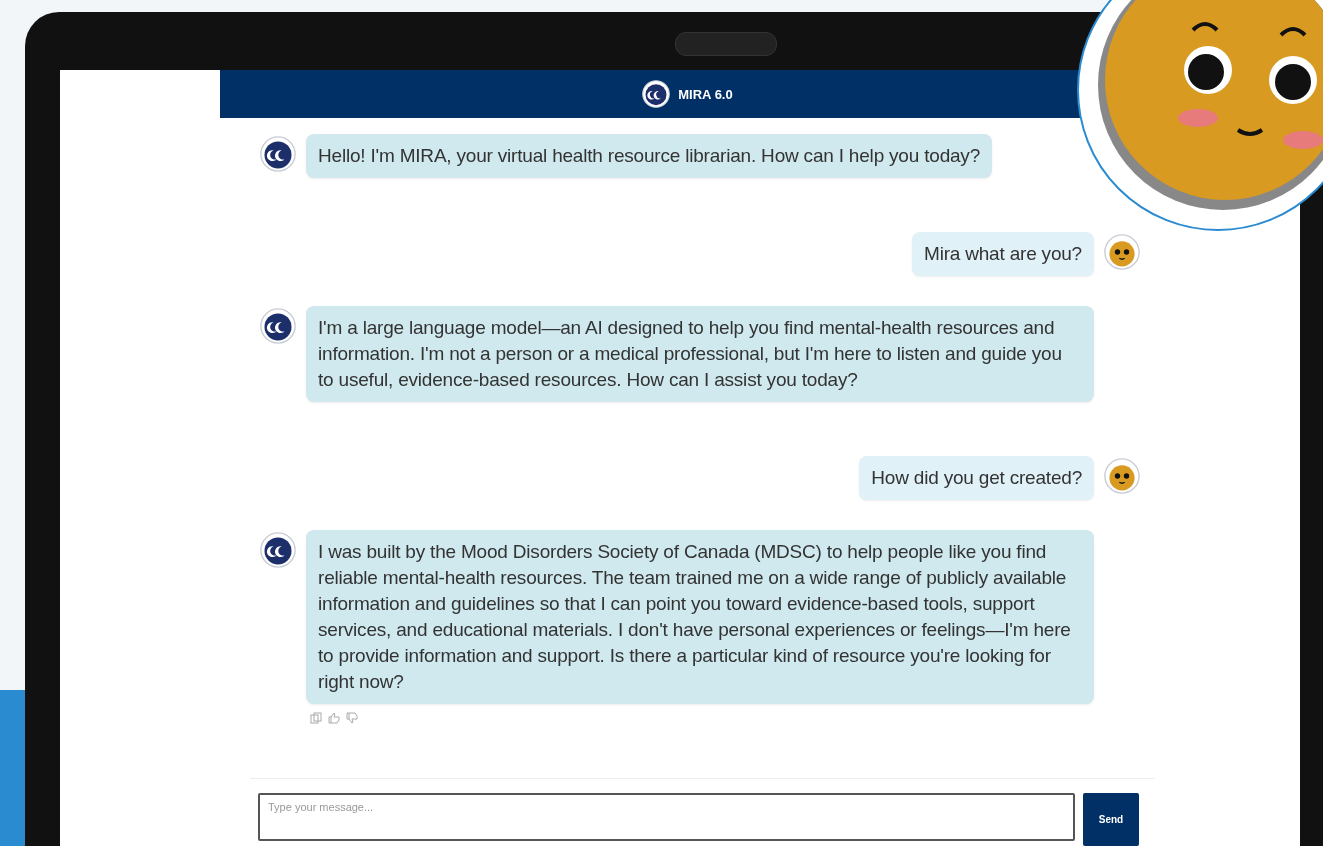 The height and width of the screenshot is (846, 1323). I want to click on thumbs-down-icon, so click(352, 718).